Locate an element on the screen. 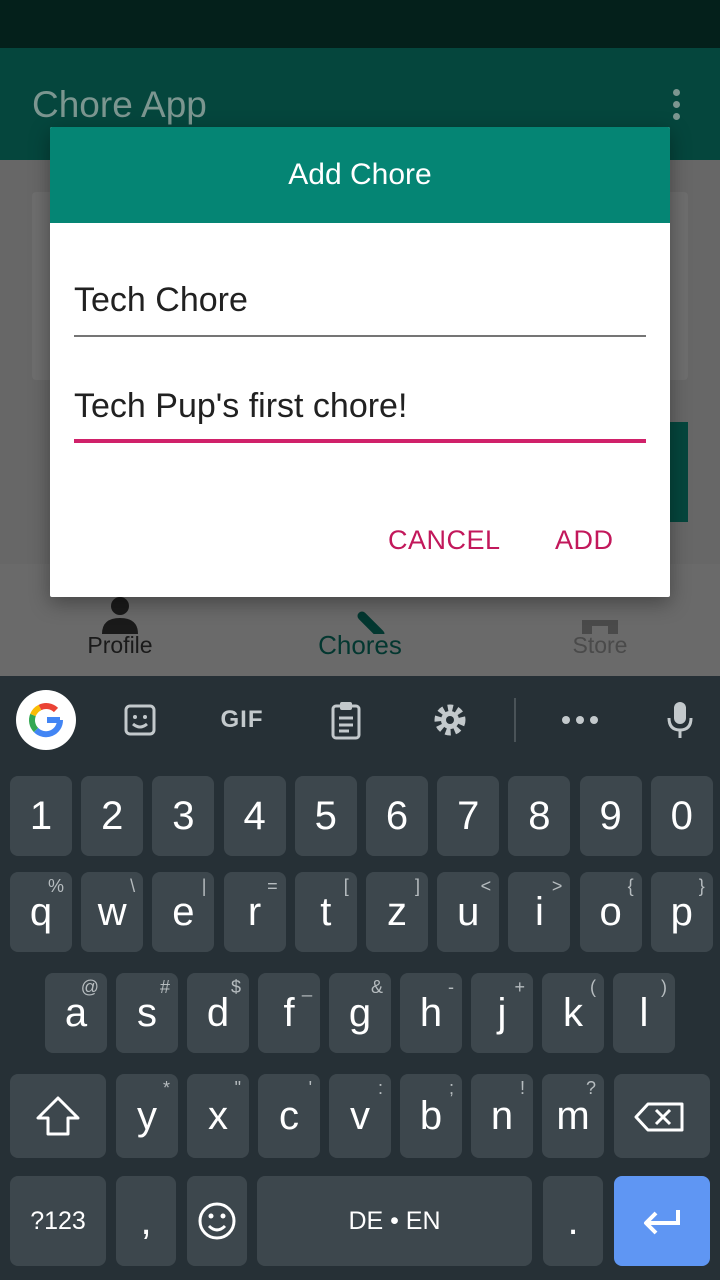 This screenshot has width=720, height=1280. key-0: 0 is located at coordinates (681, 816).